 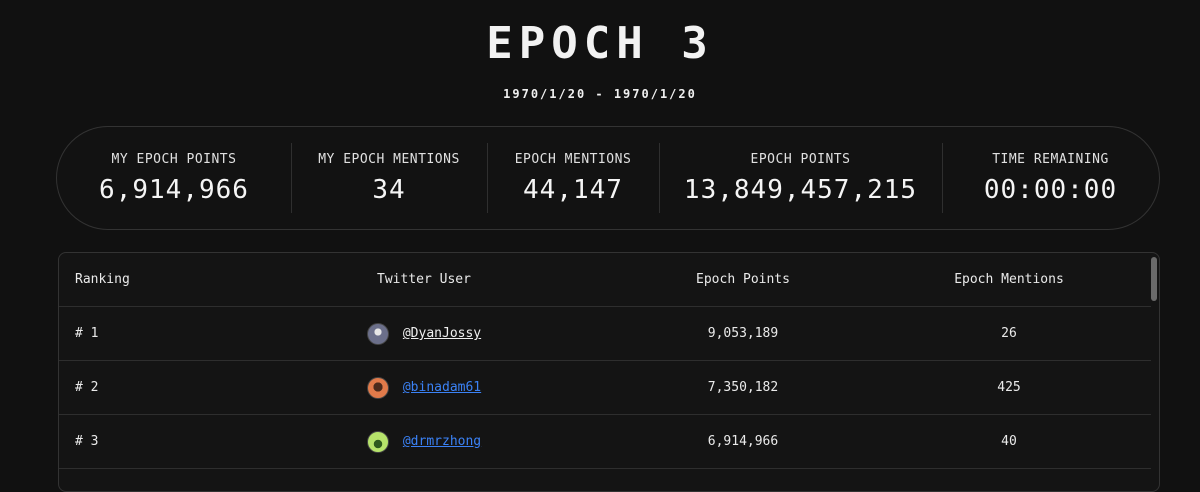 I want to click on stat-my-epoch-mentions: MY EPOCH MENTIONS 34, so click(x=389, y=178).